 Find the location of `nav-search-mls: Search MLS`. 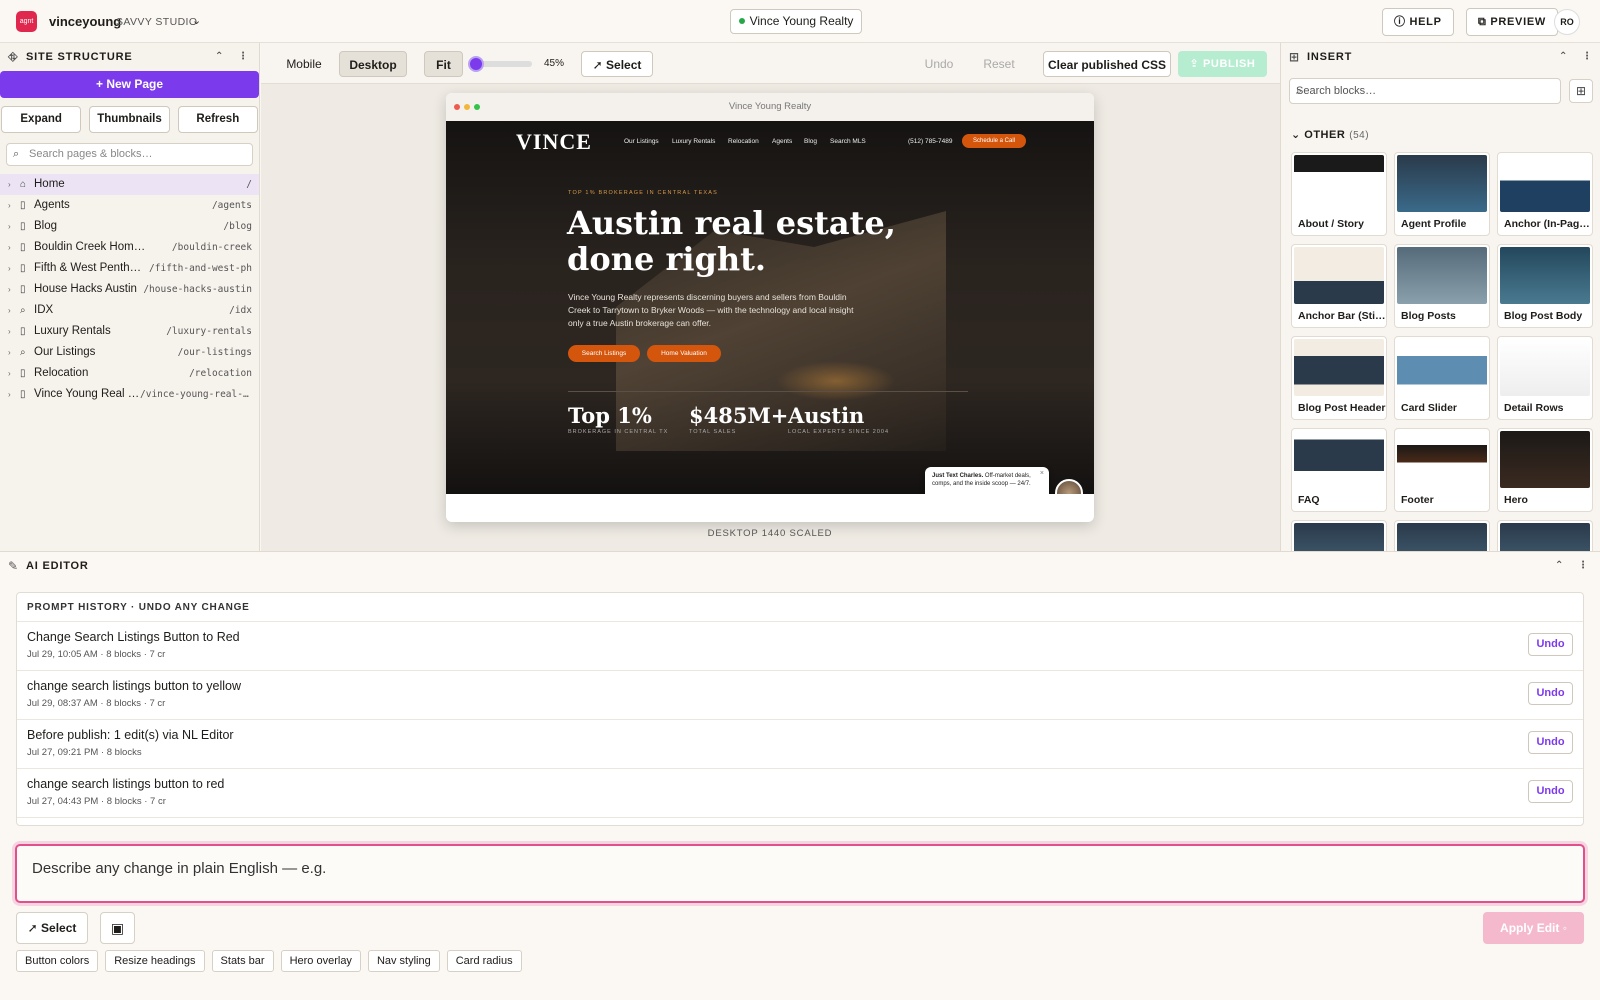

nav-search-mls: Search MLS is located at coordinates (848, 141).